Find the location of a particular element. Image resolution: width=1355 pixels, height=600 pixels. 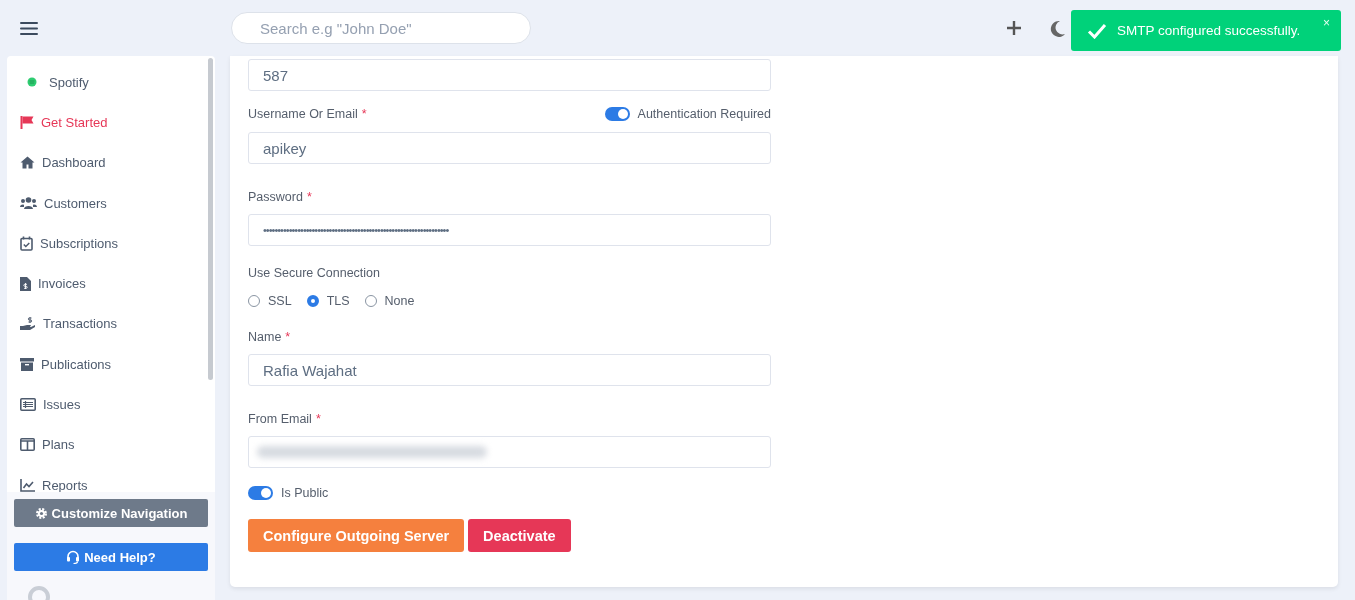

hand-coin-icon is located at coordinates (28, 324).